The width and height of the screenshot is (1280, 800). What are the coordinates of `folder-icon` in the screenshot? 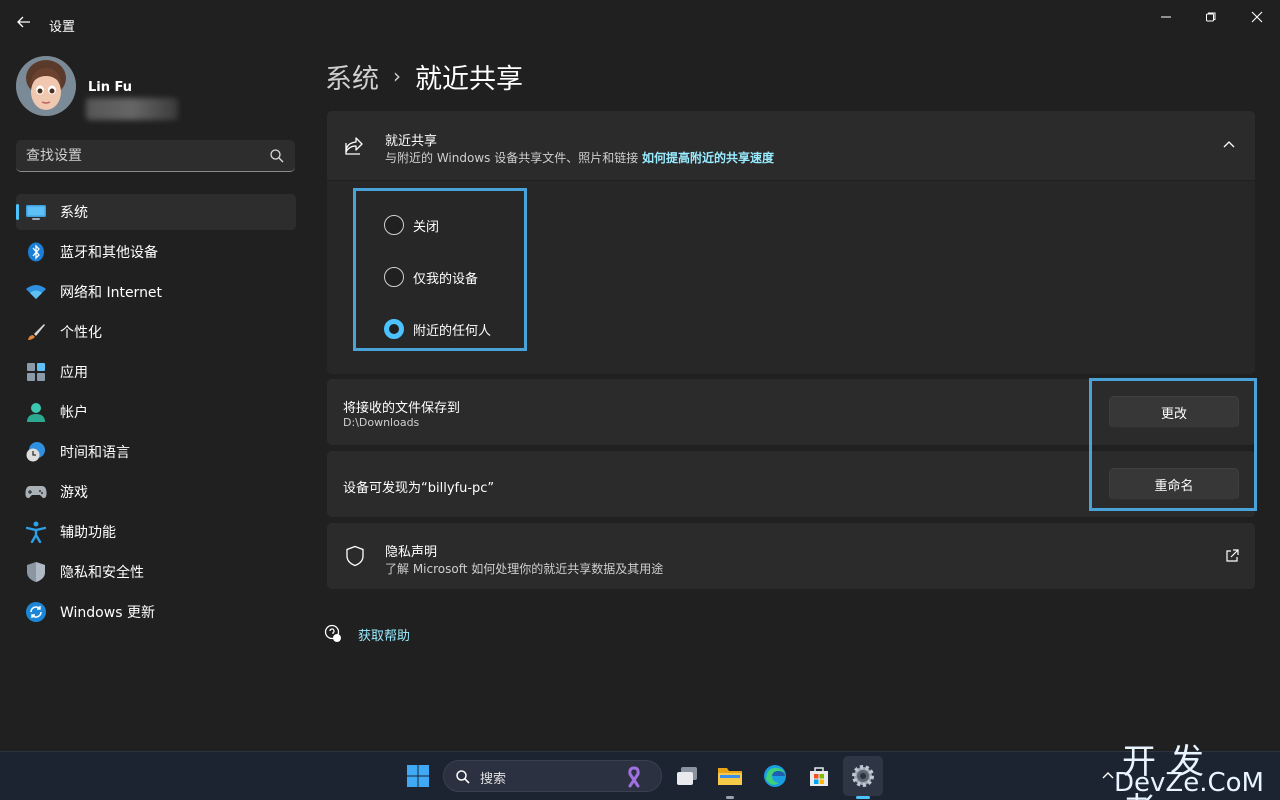 It's located at (730, 776).